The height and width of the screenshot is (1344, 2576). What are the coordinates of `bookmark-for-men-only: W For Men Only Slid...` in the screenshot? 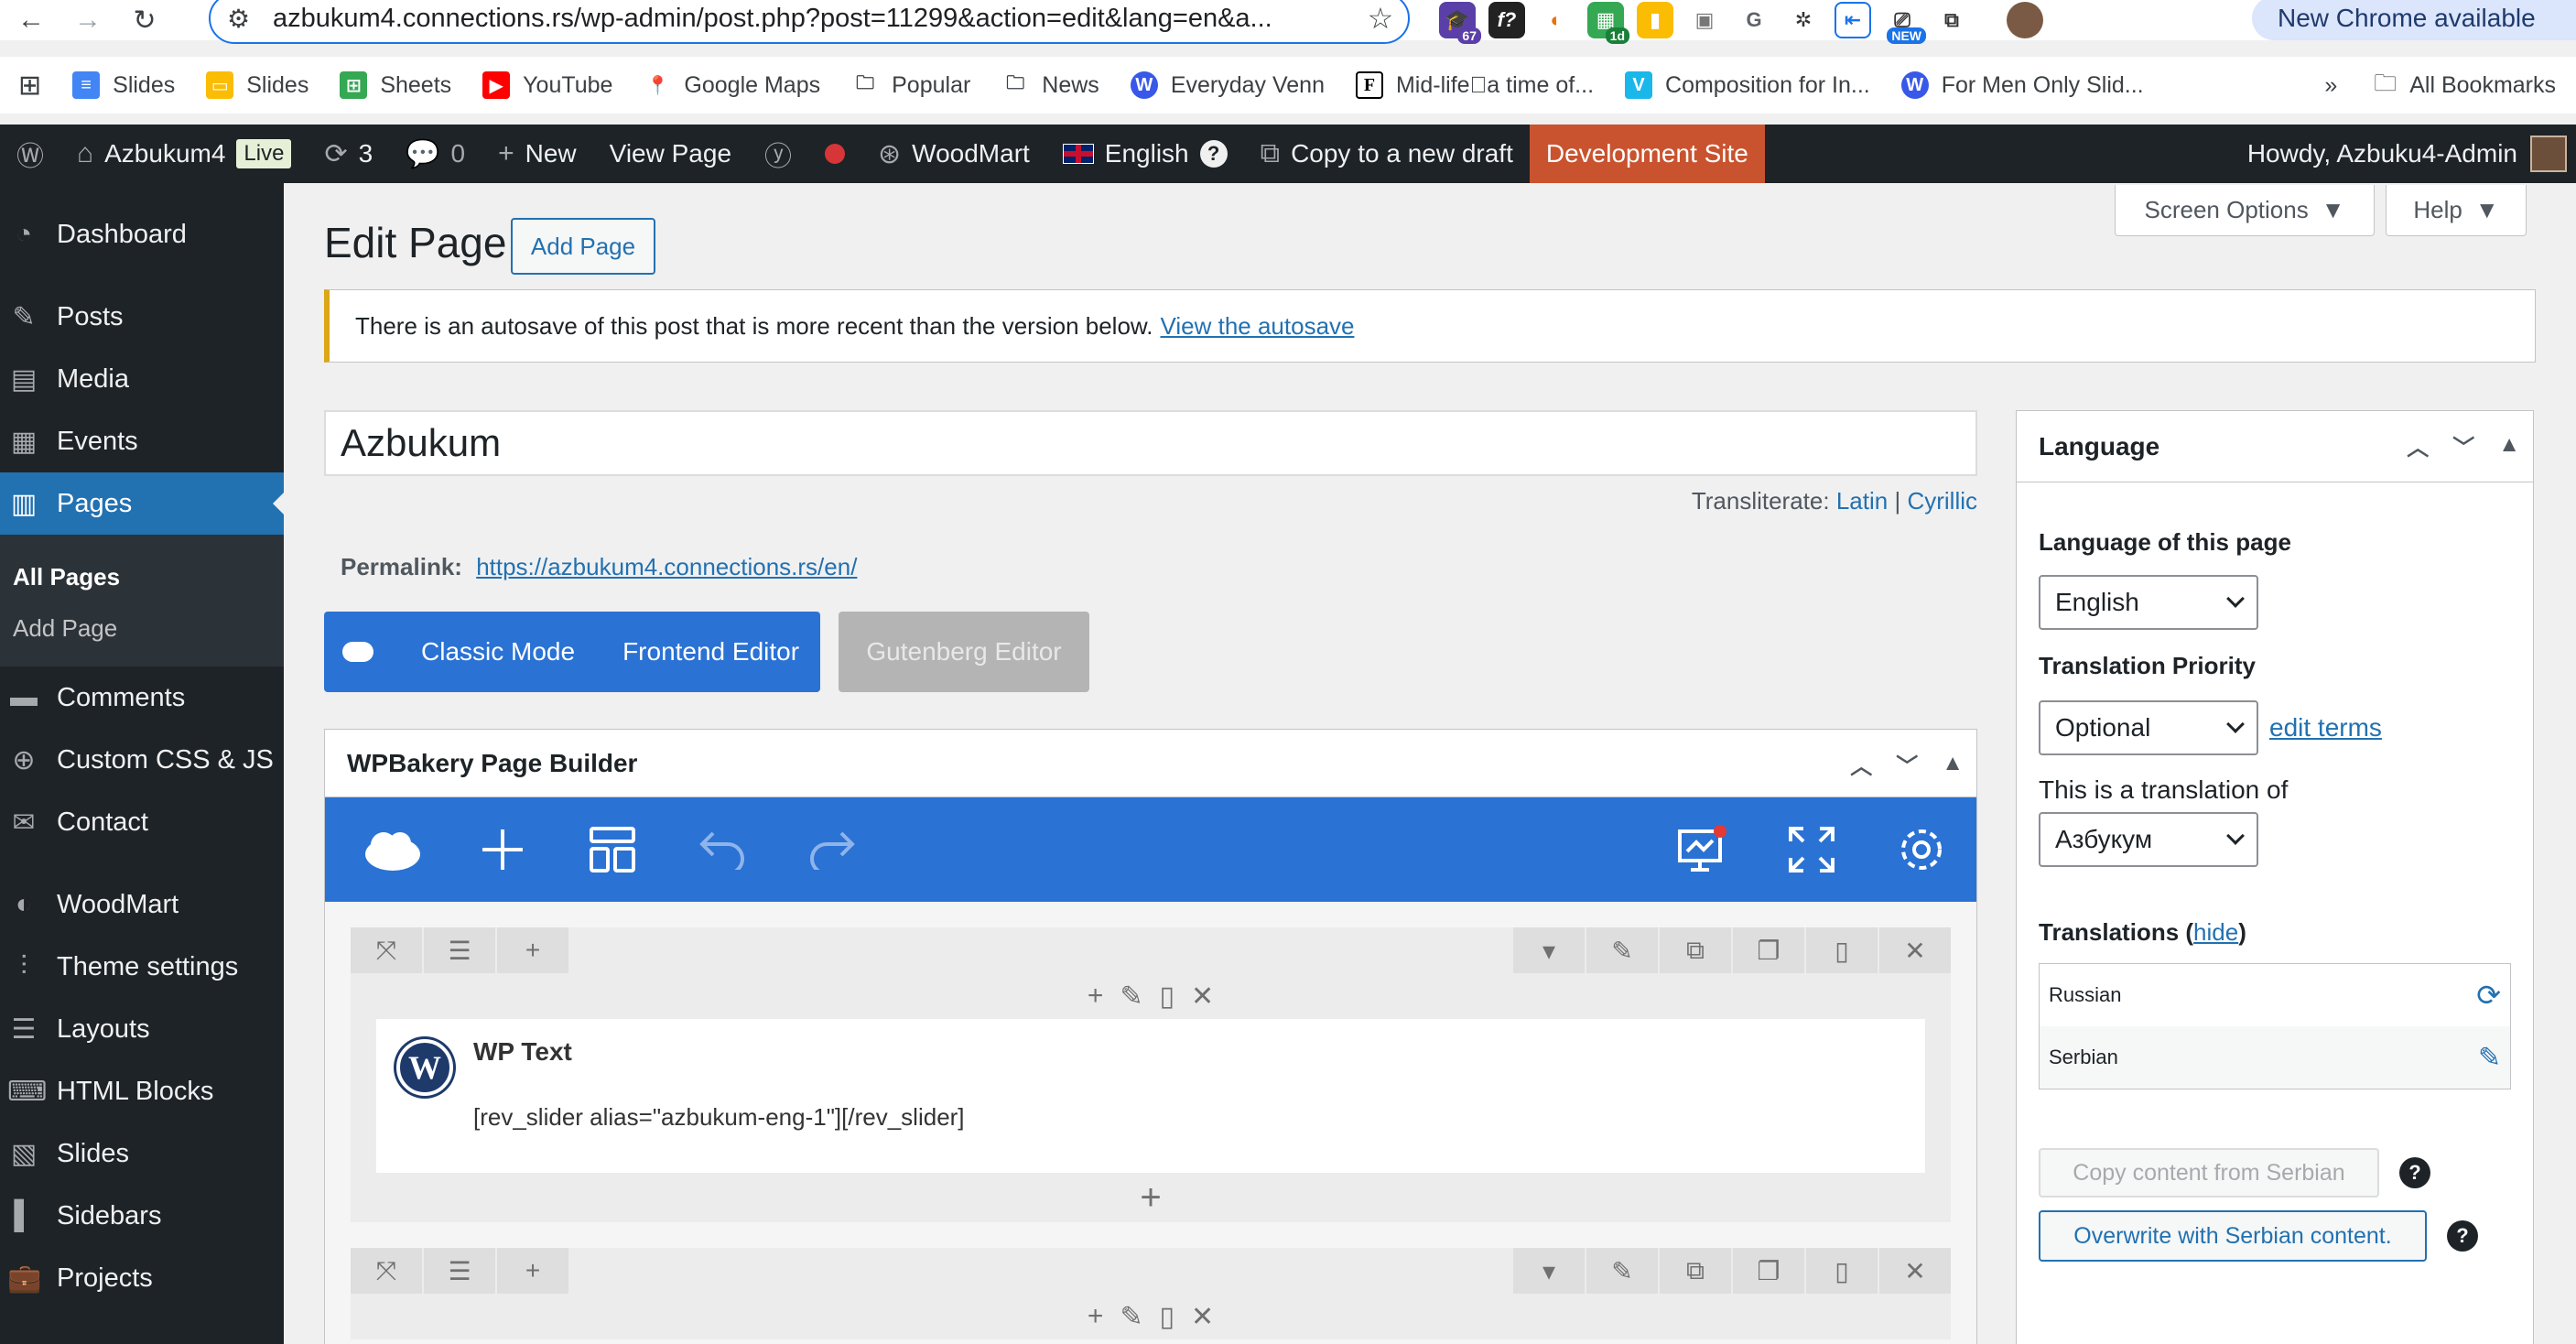 It's located at (2022, 85).